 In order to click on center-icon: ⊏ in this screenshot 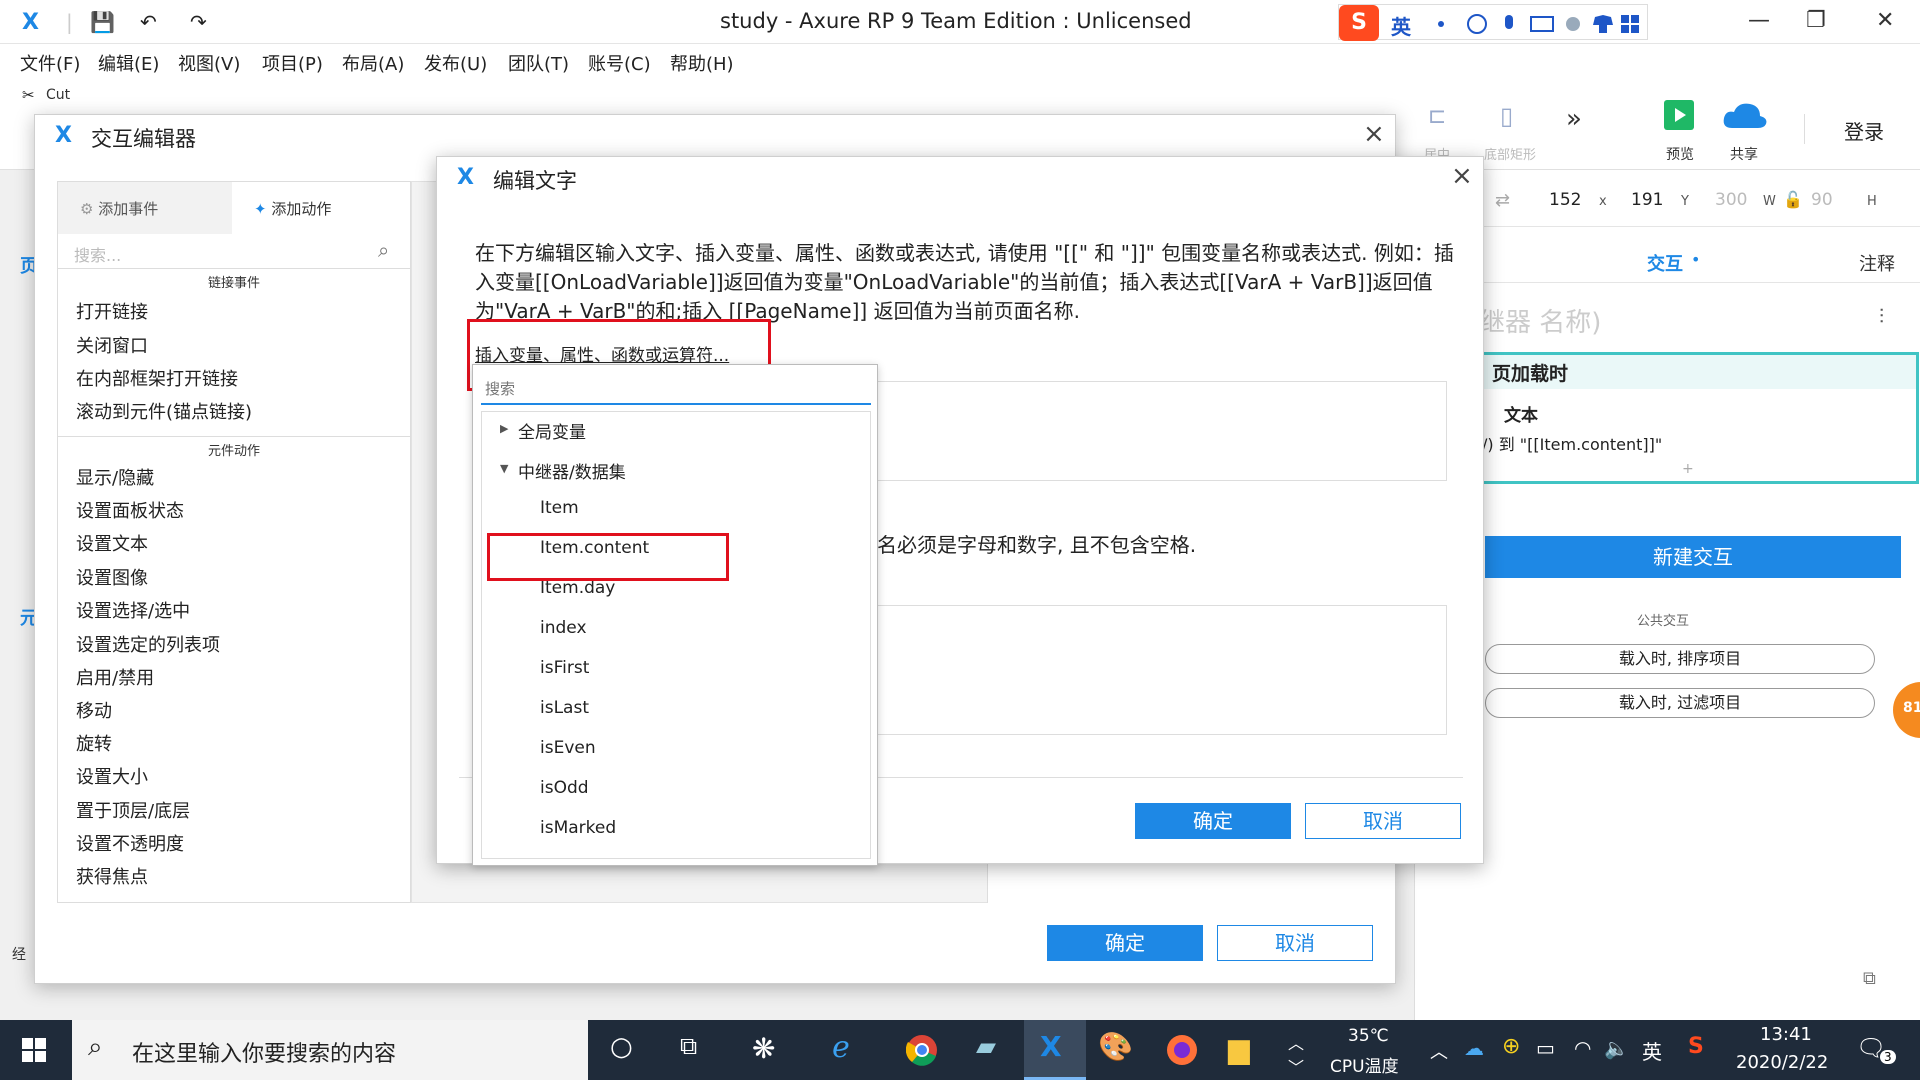, I will do `click(1437, 116)`.